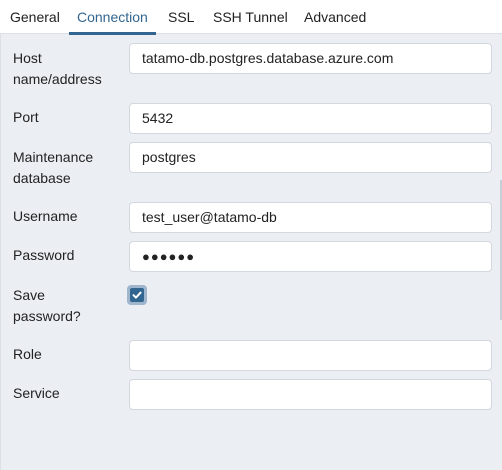 The width and height of the screenshot is (502, 470). I want to click on password-input: ●●●●●●, so click(310, 256).